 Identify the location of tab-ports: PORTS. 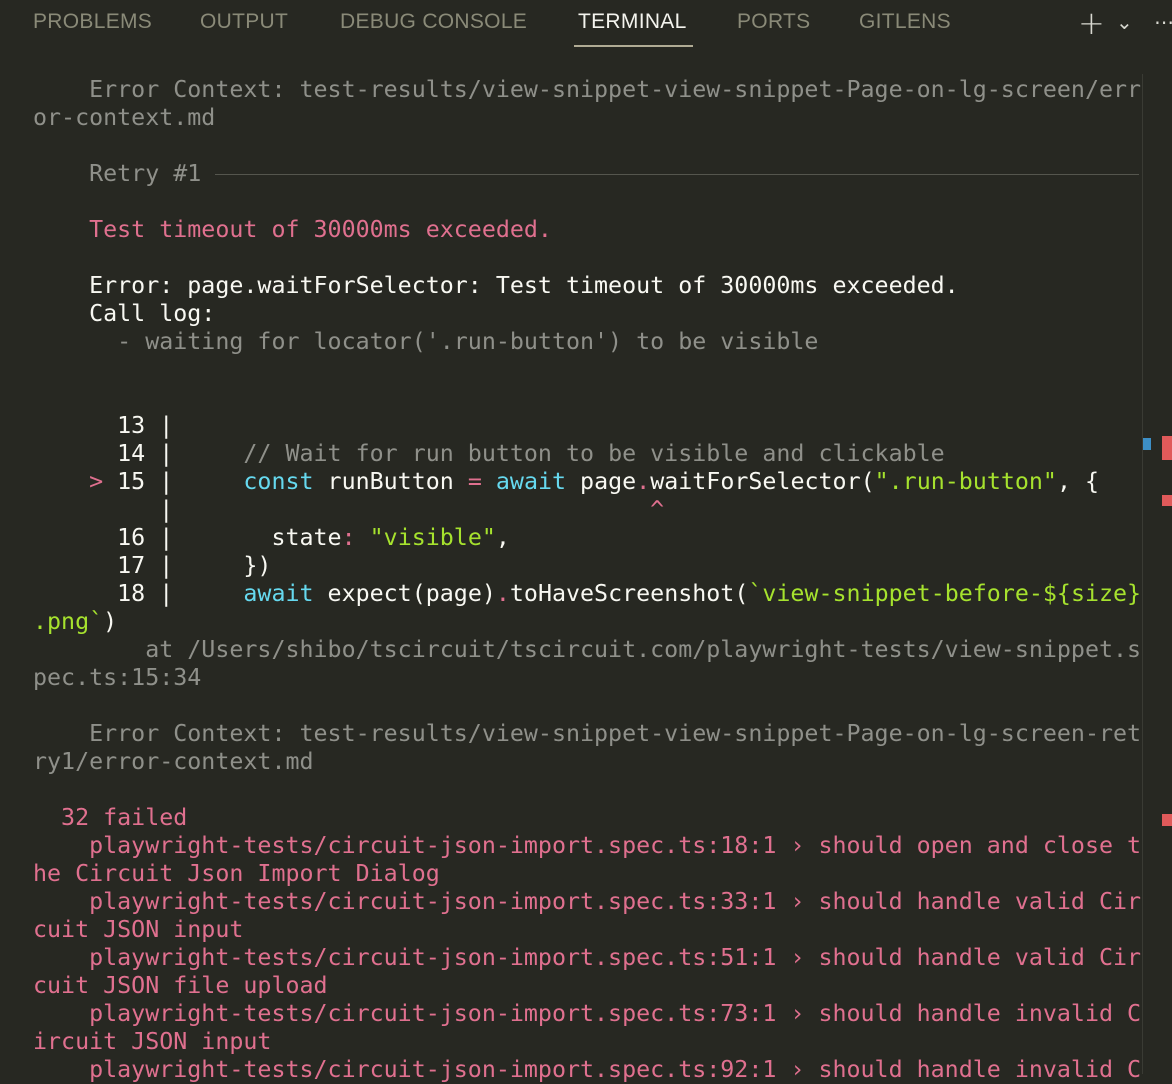
(773, 22).